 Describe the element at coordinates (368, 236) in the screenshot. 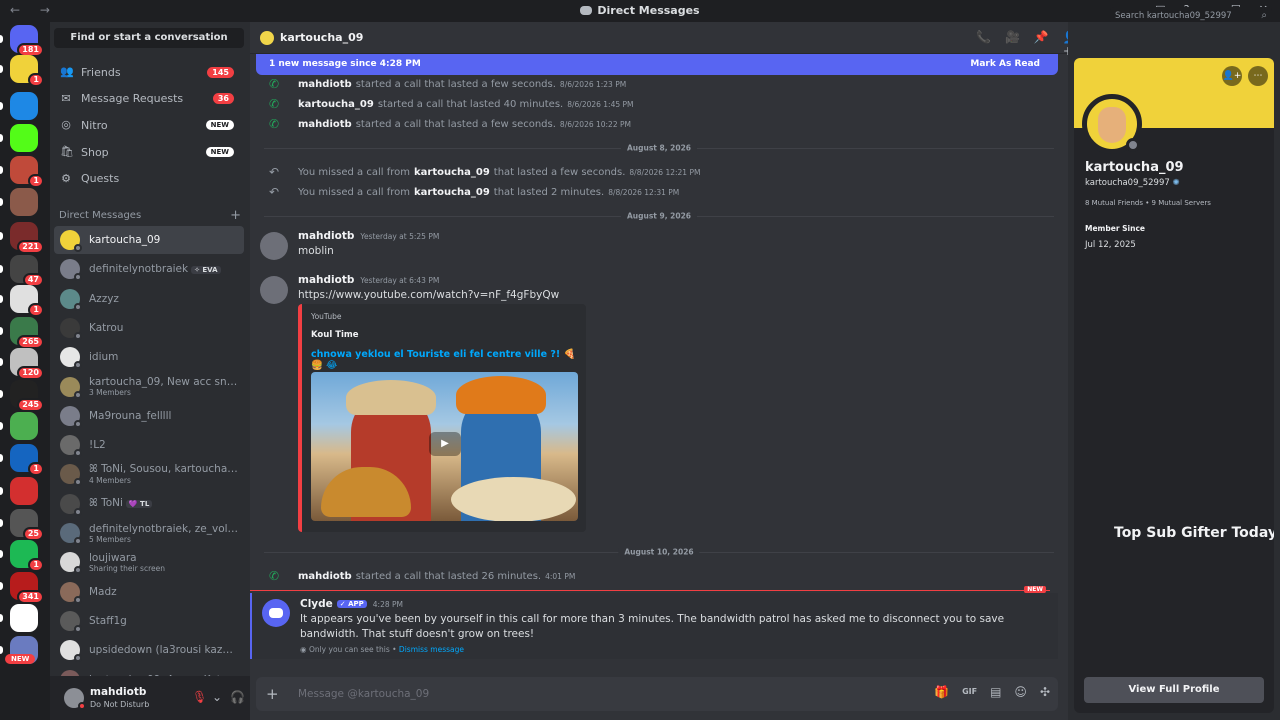

I see `message-header: mahdiotb Yesterday at 5:25 PM` at that location.